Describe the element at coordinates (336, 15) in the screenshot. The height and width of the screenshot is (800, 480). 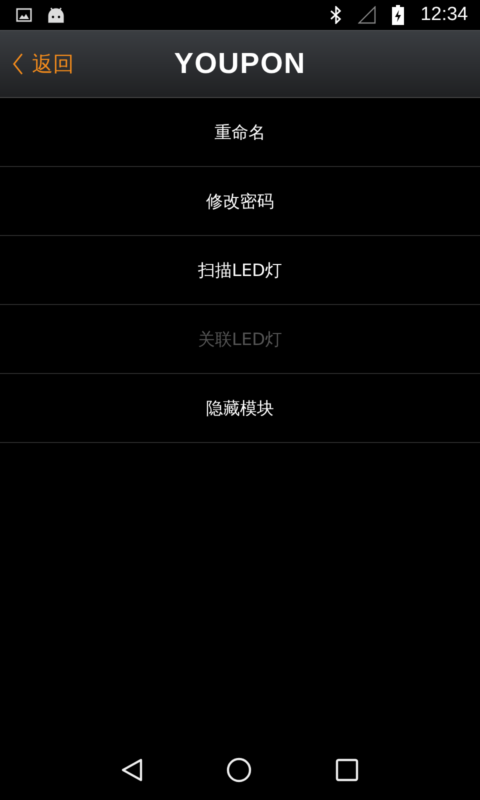
I see `bluetooth-icon` at that location.